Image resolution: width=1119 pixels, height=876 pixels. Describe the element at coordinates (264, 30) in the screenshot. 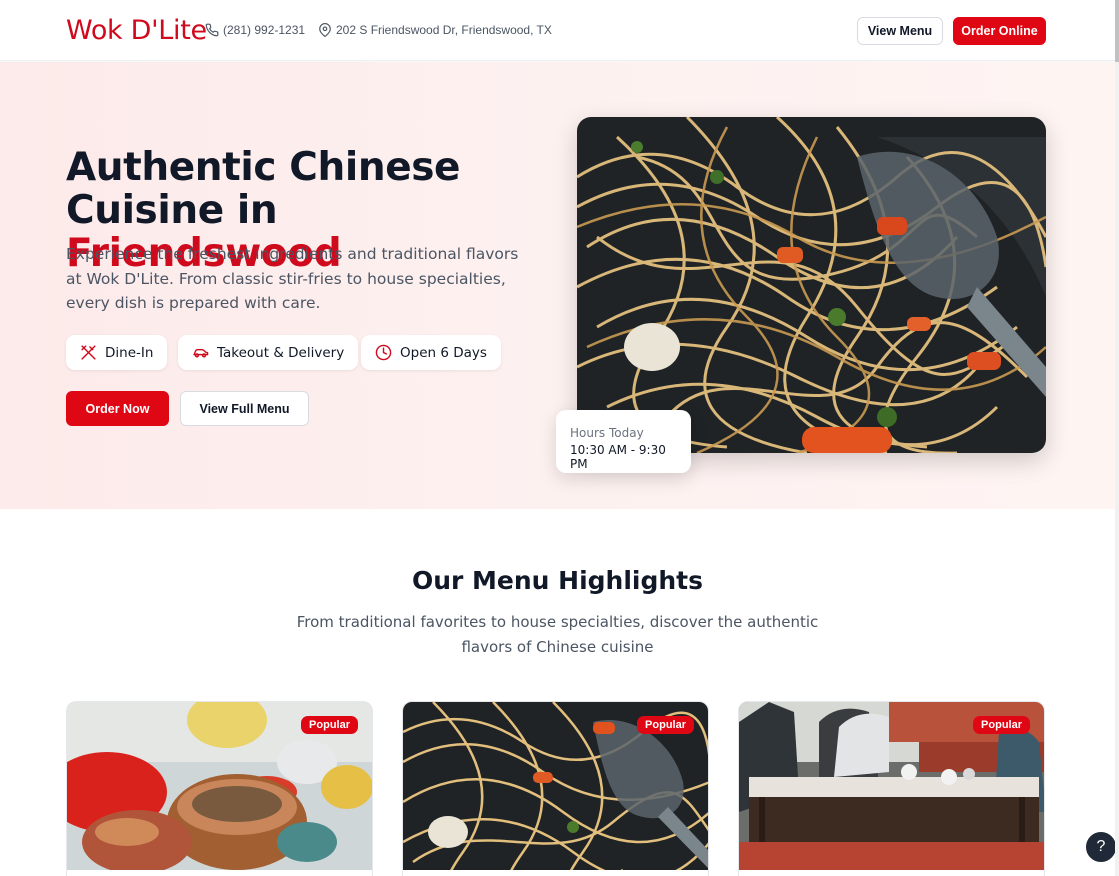

I see `phone-text: (281) 992-1231` at that location.